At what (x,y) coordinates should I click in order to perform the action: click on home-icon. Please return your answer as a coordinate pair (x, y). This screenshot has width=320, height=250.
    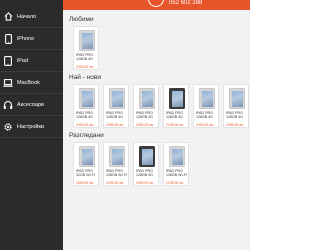
    Looking at the image, I should click on (8, 17).